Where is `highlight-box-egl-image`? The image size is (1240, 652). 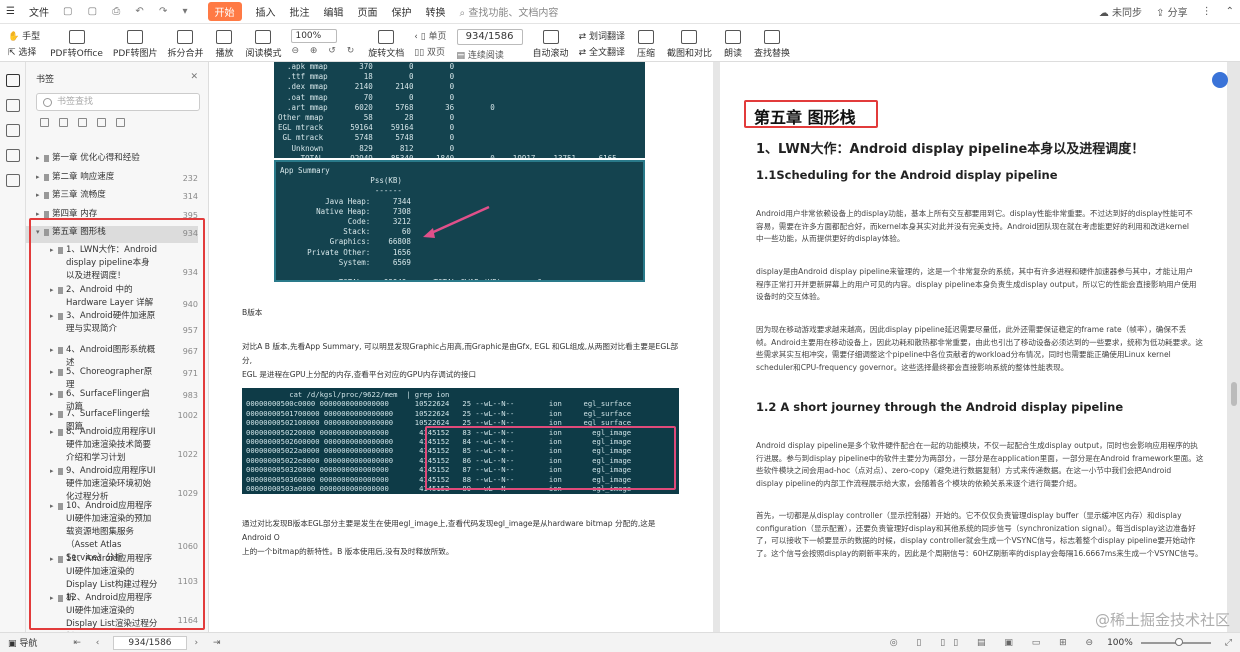
highlight-box-egl-image is located at coordinates (550, 458).